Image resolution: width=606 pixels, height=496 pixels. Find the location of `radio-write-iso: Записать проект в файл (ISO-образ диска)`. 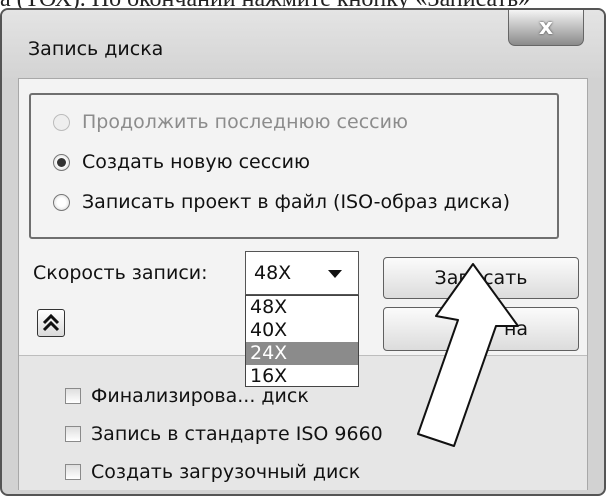

radio-write-iso: Записать проект в файл (ISO-образ диска) is located at coordinates (281, 202).